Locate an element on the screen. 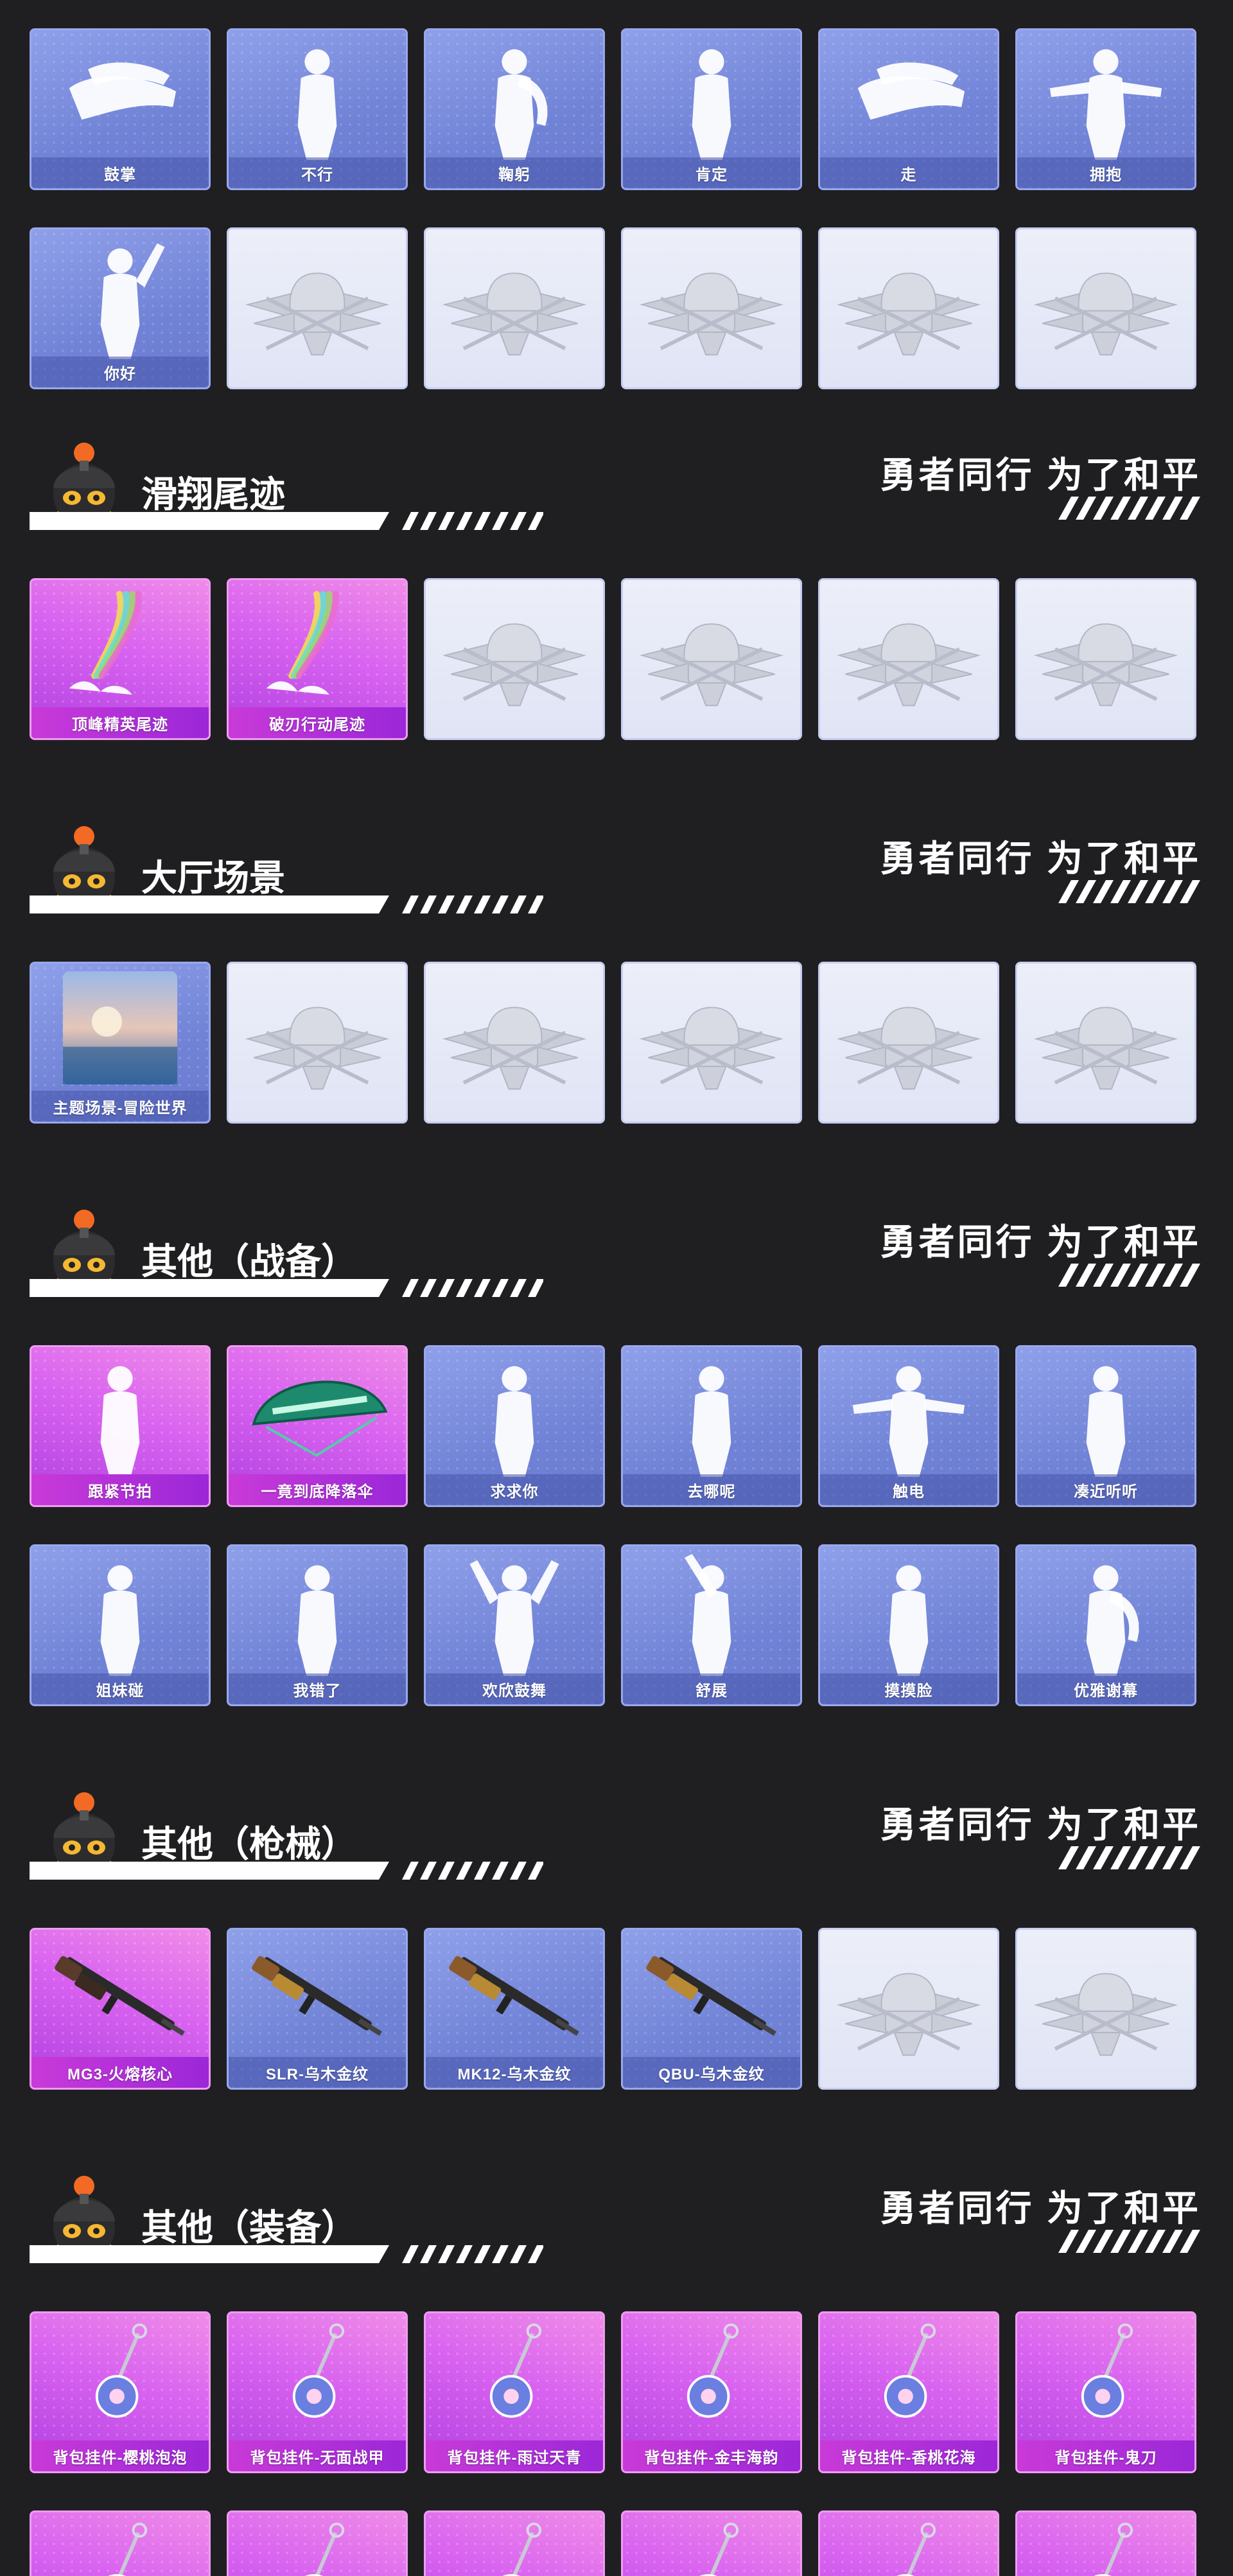 The image size is (1233, 2576). item-row: 顶峰精英尾迹 破刃行动尾迹 is located at coordinates (621, 659).